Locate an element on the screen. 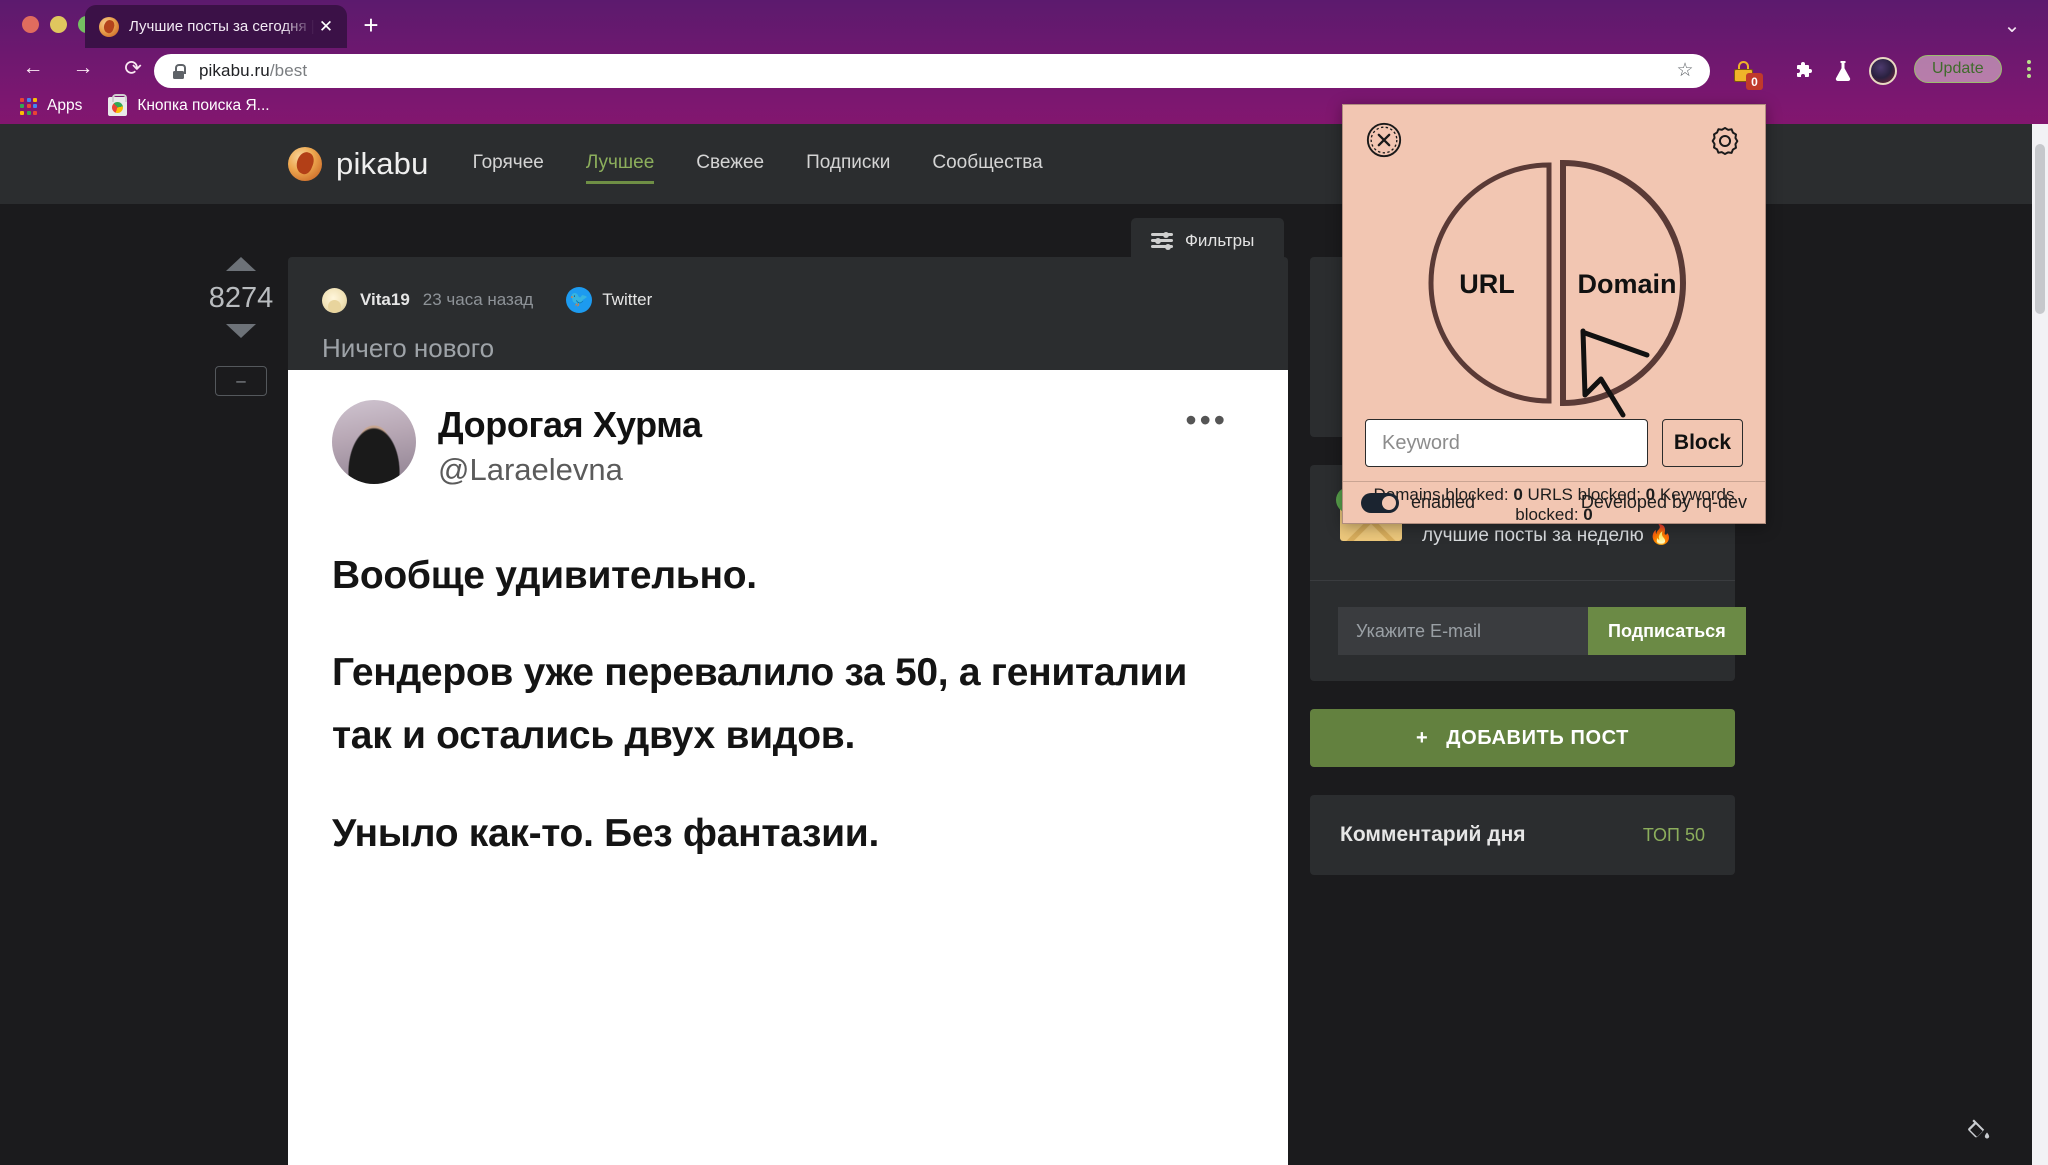  browser-tab: Лучшие посты за сегодня | Пи ✕ is located at coordinates (216, 26).